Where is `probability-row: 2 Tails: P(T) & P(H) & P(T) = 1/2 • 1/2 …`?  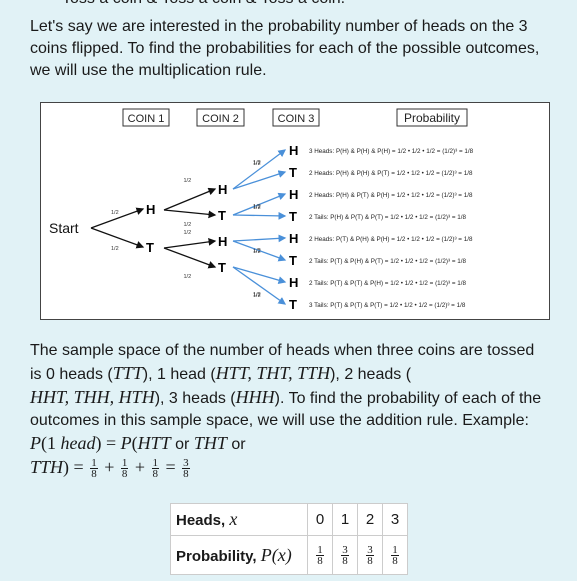 probability-row: 2 Tails: P(T) & P(H) & P(T) = 1/2 • 1/2 … is located at coordinates (388, 261).